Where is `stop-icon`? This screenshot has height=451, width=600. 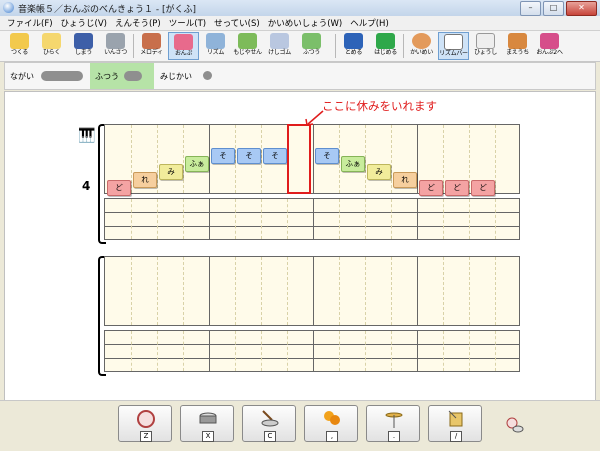
stop-icon is located at coordinates (353, 41).